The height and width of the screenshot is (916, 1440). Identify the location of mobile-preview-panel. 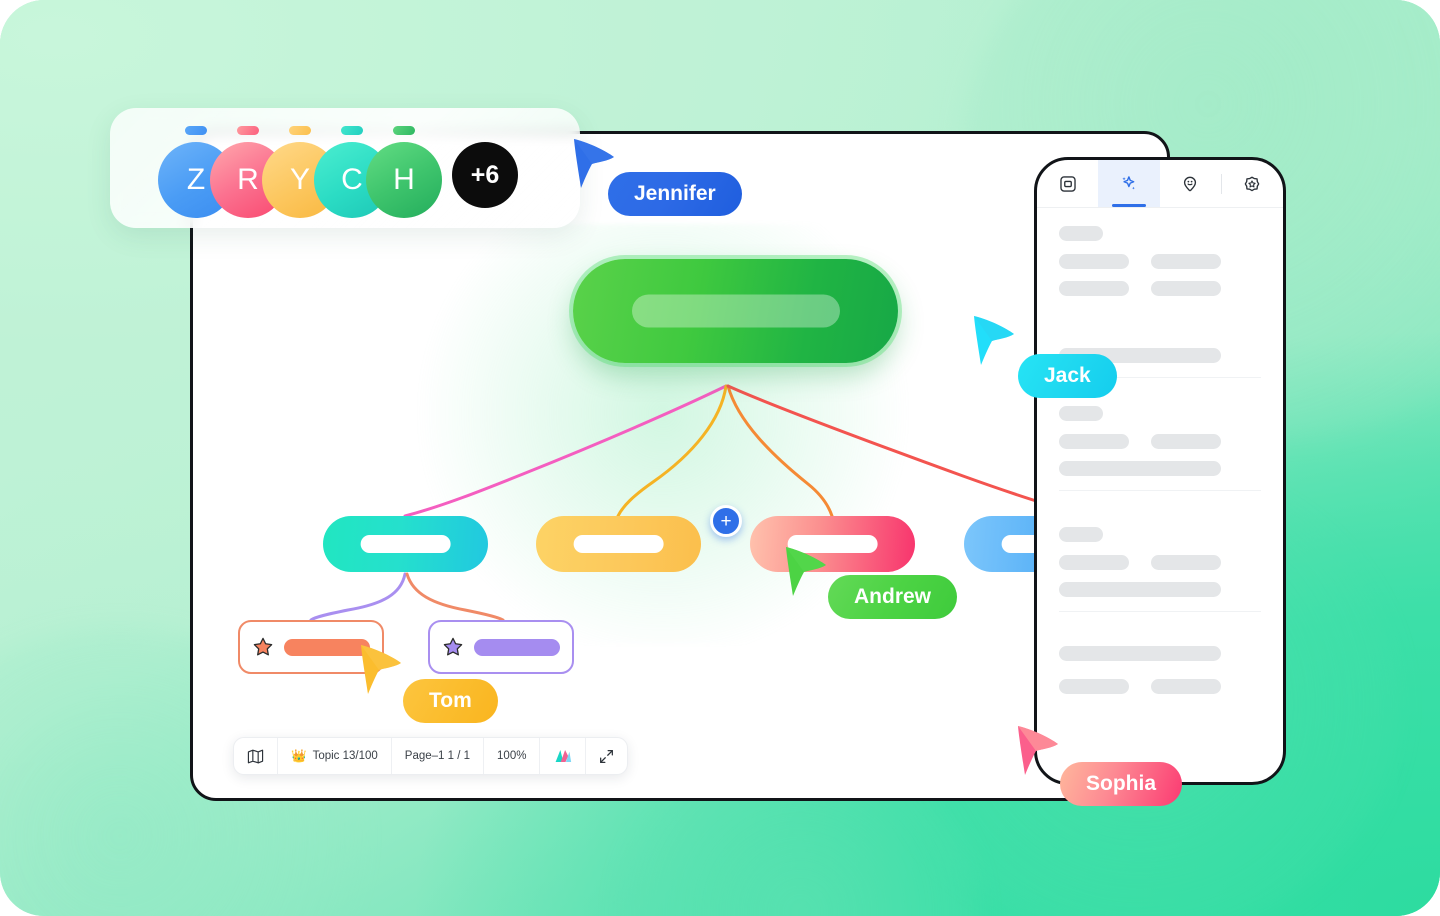
(1160, 471).